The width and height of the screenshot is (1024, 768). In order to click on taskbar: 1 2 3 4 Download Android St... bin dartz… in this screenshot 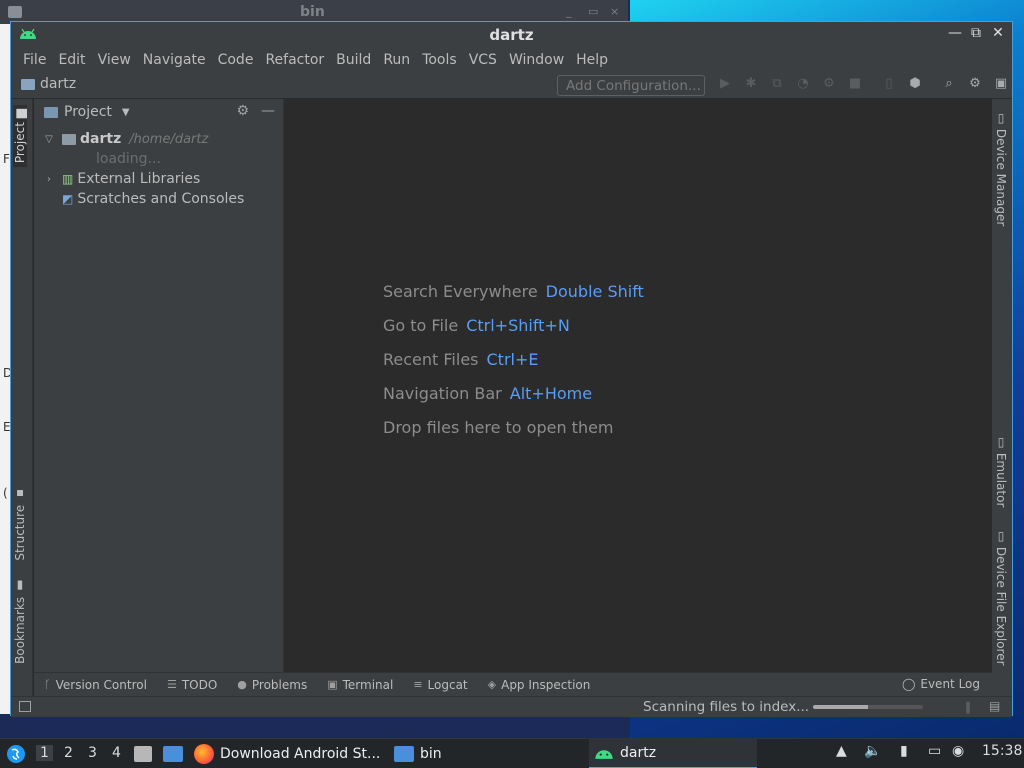, I will do `click(512, 753)`.